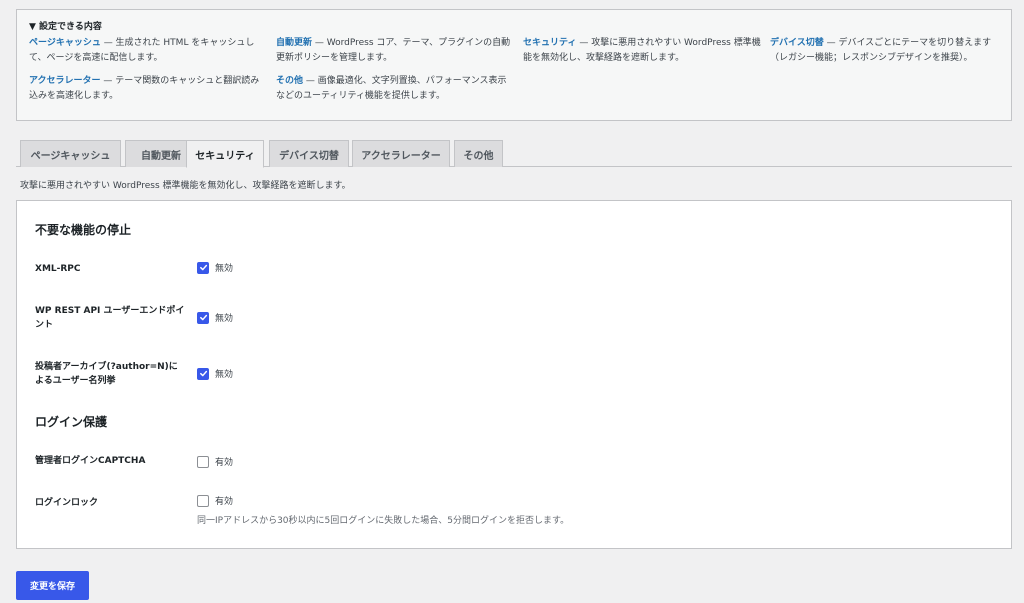  I want to click on summary-toggle: ▼ 設定できる内容, so click(514, 25).